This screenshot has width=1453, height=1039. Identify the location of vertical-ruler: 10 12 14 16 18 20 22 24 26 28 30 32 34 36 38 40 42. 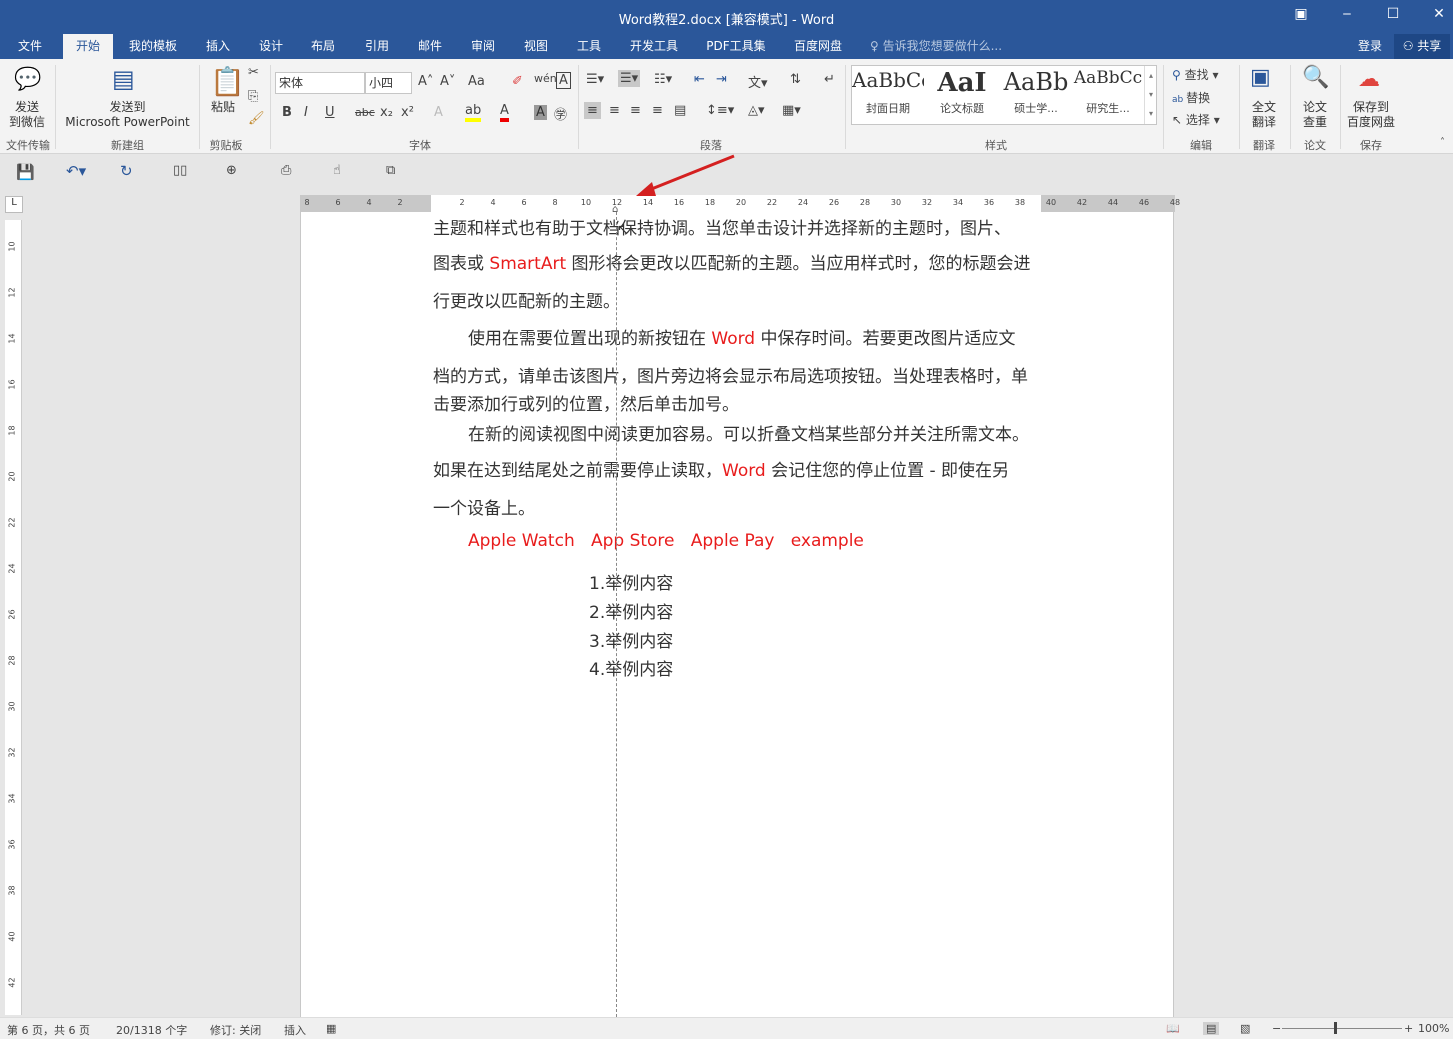
(13, 617).